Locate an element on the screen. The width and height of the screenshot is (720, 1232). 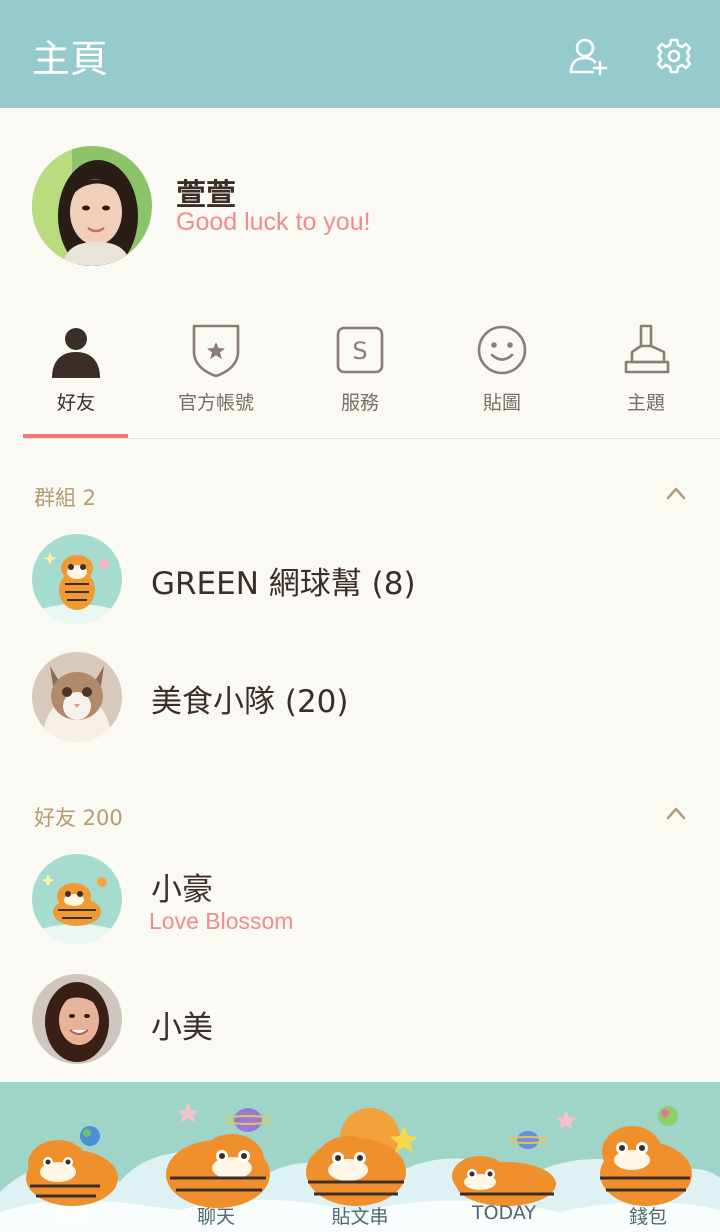
settings-button is located at coordinates (674, 56).